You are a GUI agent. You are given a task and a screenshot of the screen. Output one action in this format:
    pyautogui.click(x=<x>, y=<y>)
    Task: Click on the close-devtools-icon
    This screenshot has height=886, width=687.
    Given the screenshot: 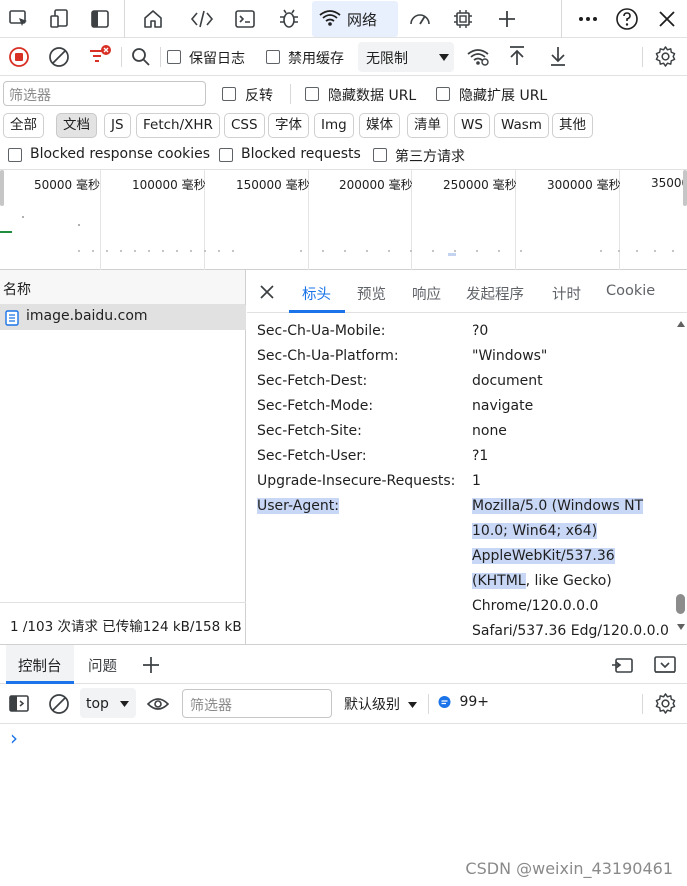 What is the action you would take?
    pyautogui.click(x=667, y=19)
    